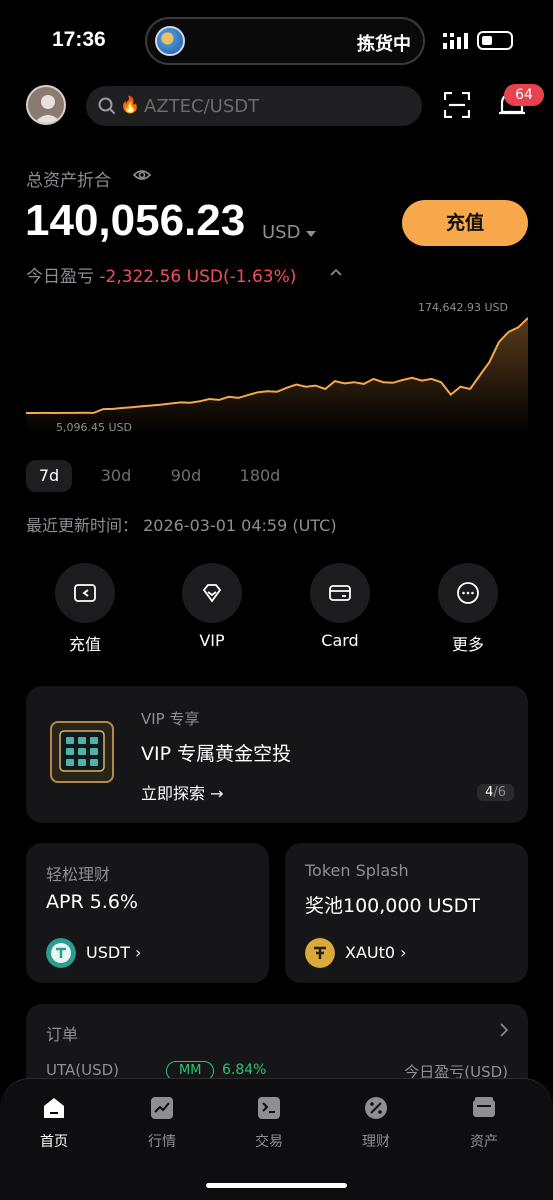 This screenshot has width=553, height=1200. What do you see at coordinates (504, 1030) in the screenshot?
I see `chevron-right-icon` at bounding box center [504, 1030].